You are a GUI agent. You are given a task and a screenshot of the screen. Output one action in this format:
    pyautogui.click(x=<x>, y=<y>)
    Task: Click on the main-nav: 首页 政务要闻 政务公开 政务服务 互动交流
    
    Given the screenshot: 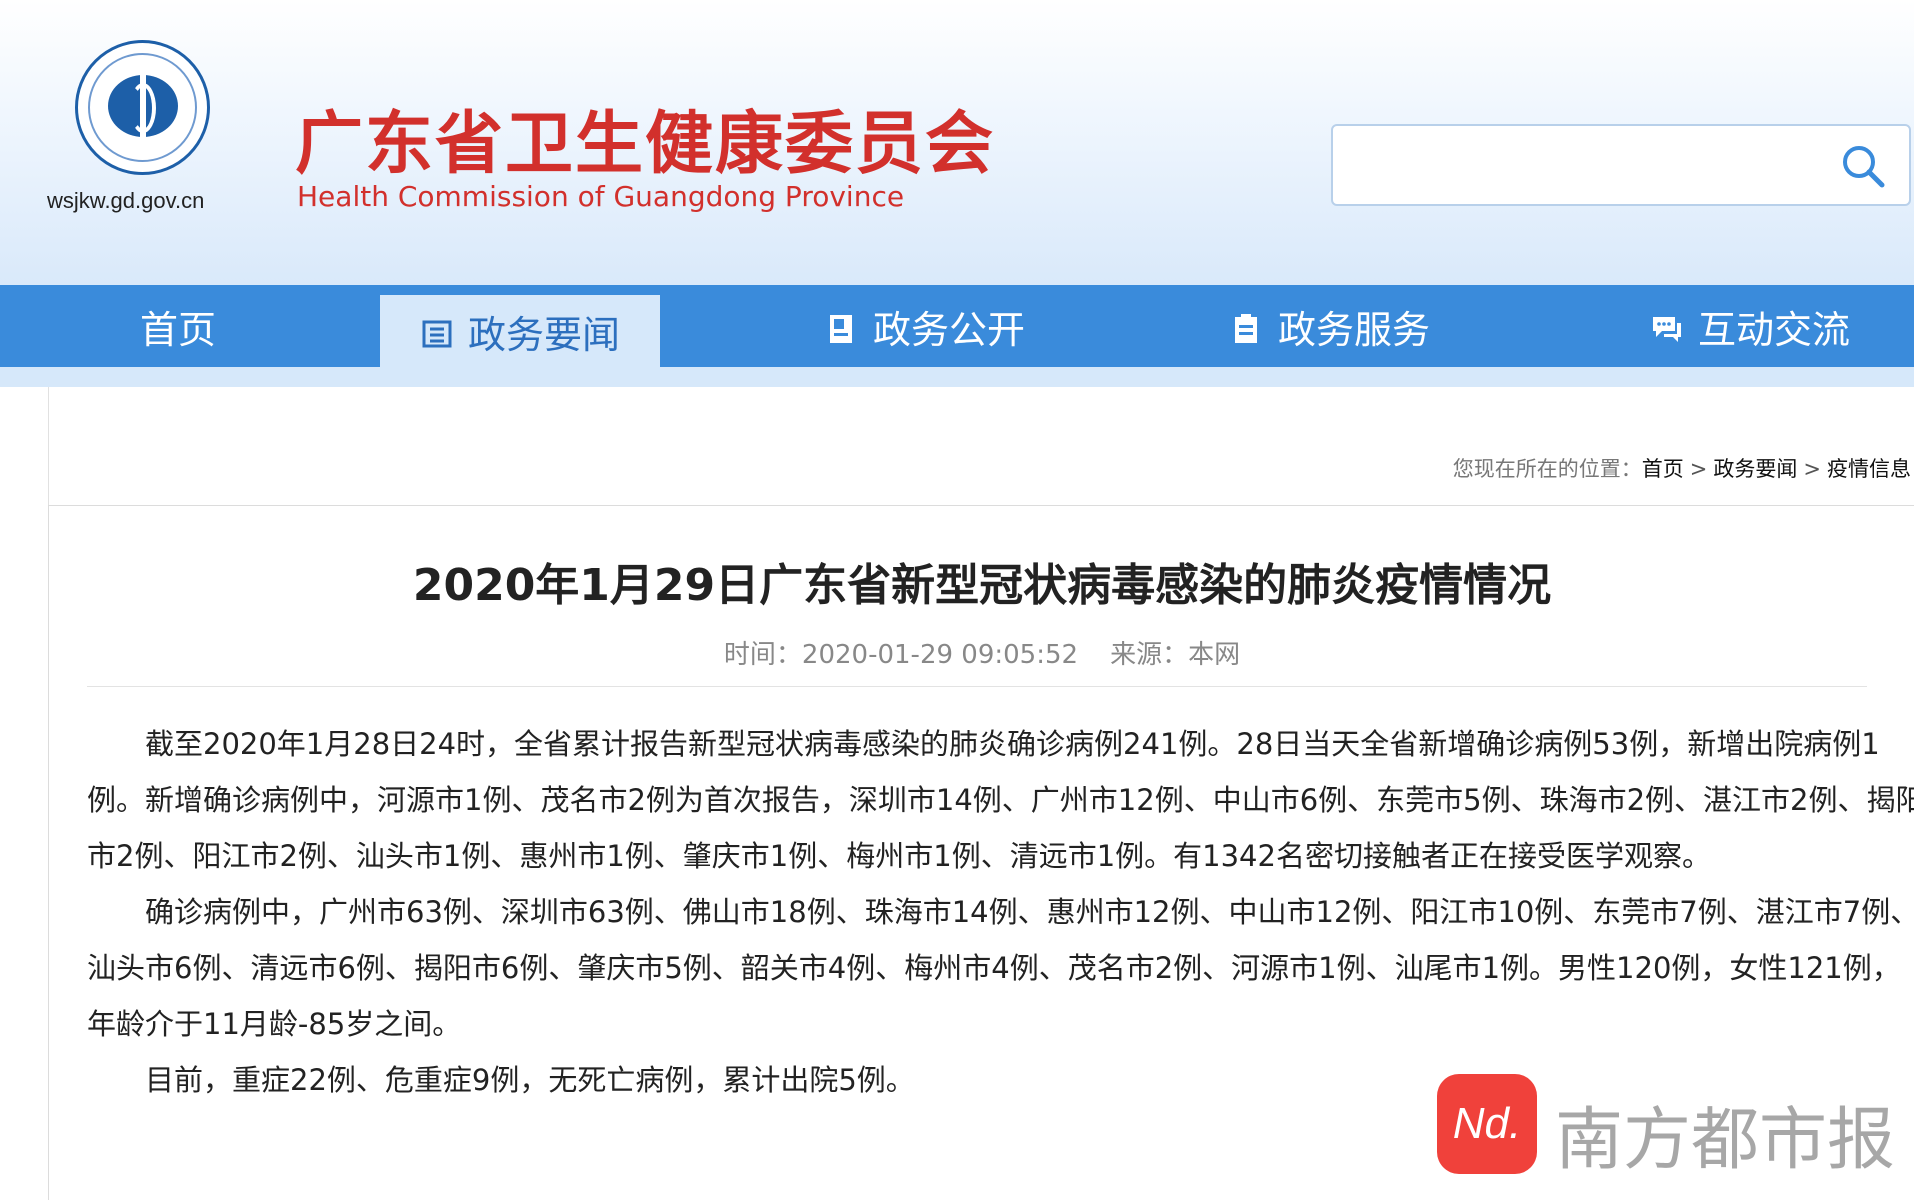 What is the action you would take?
    pyautogui.click(x=957, y=326)
    